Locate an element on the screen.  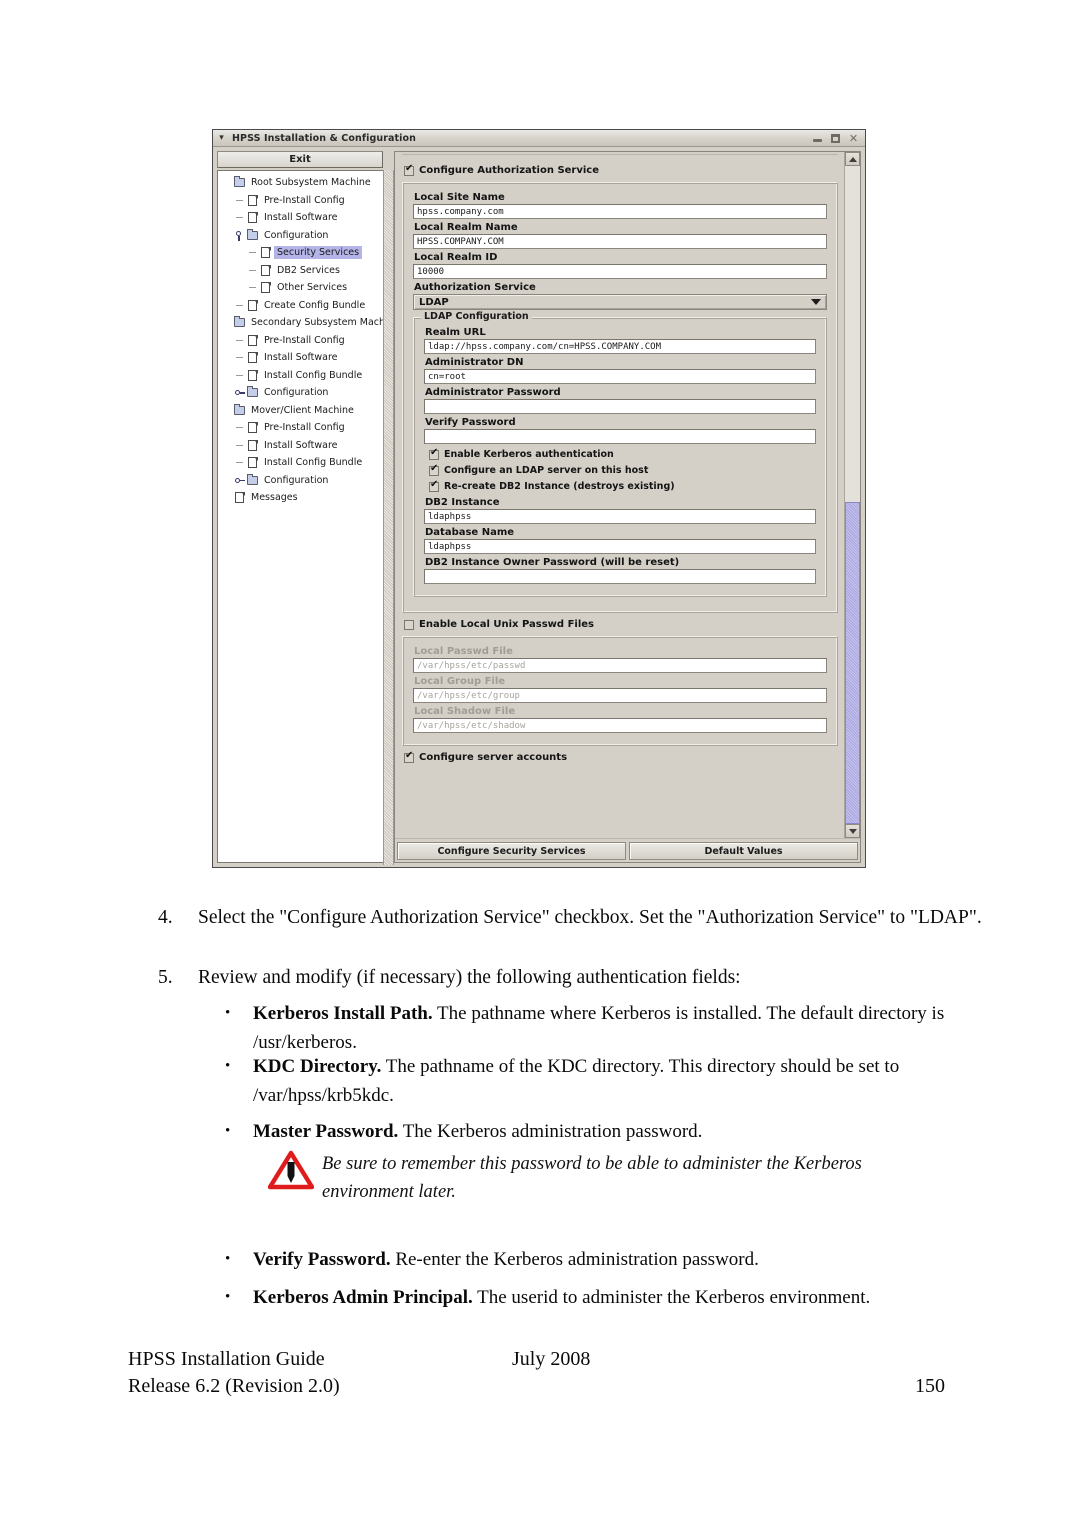
enable-local-unix-checkbox is located at coordinates (409, 624).